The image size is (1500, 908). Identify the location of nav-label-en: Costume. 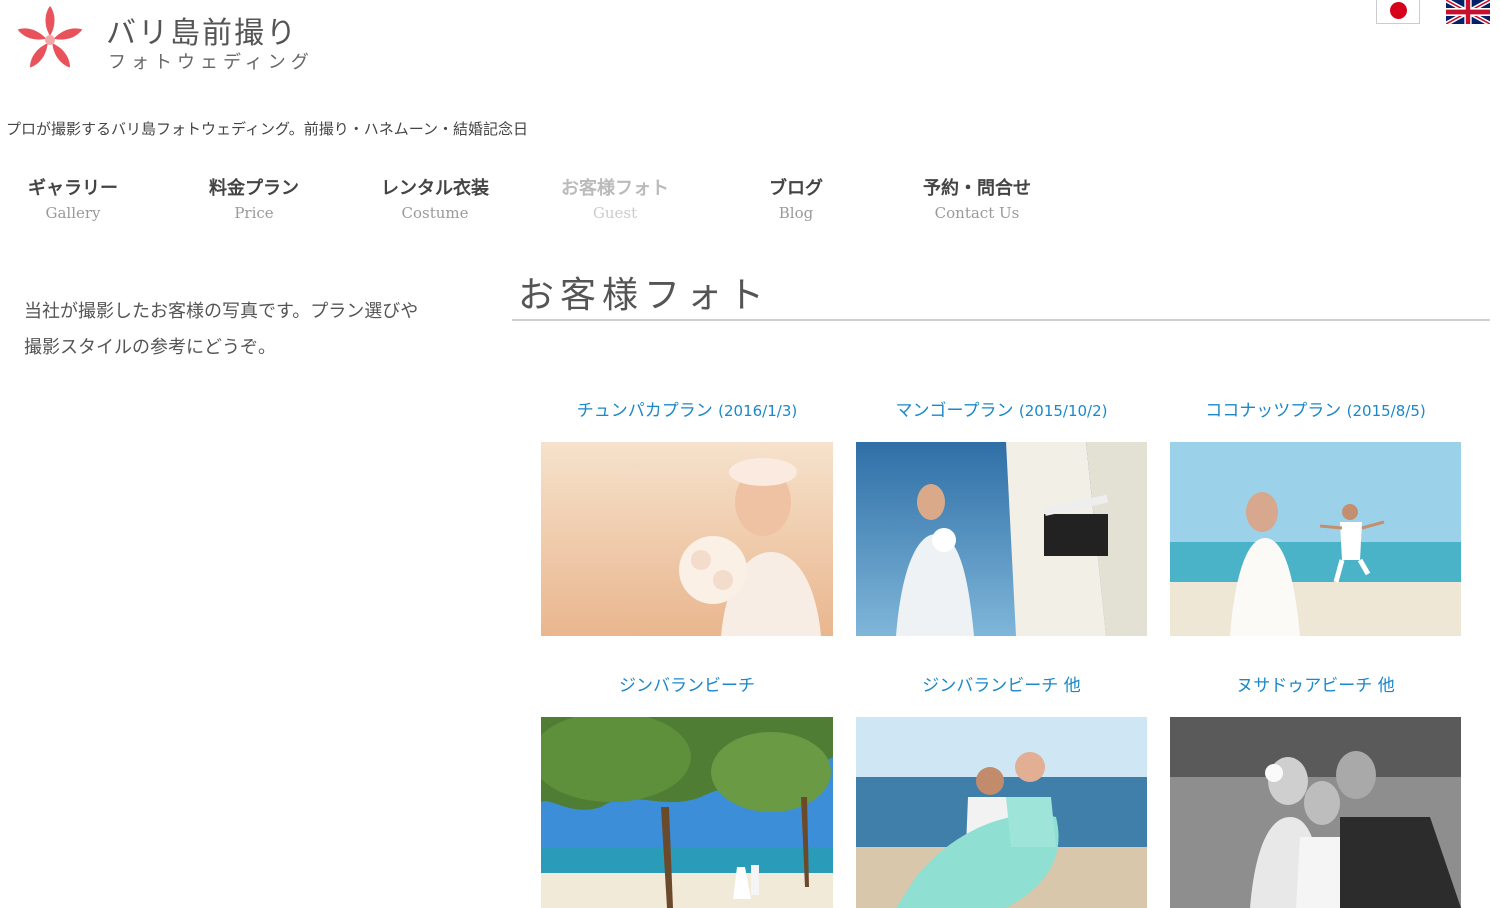
(435, 213).